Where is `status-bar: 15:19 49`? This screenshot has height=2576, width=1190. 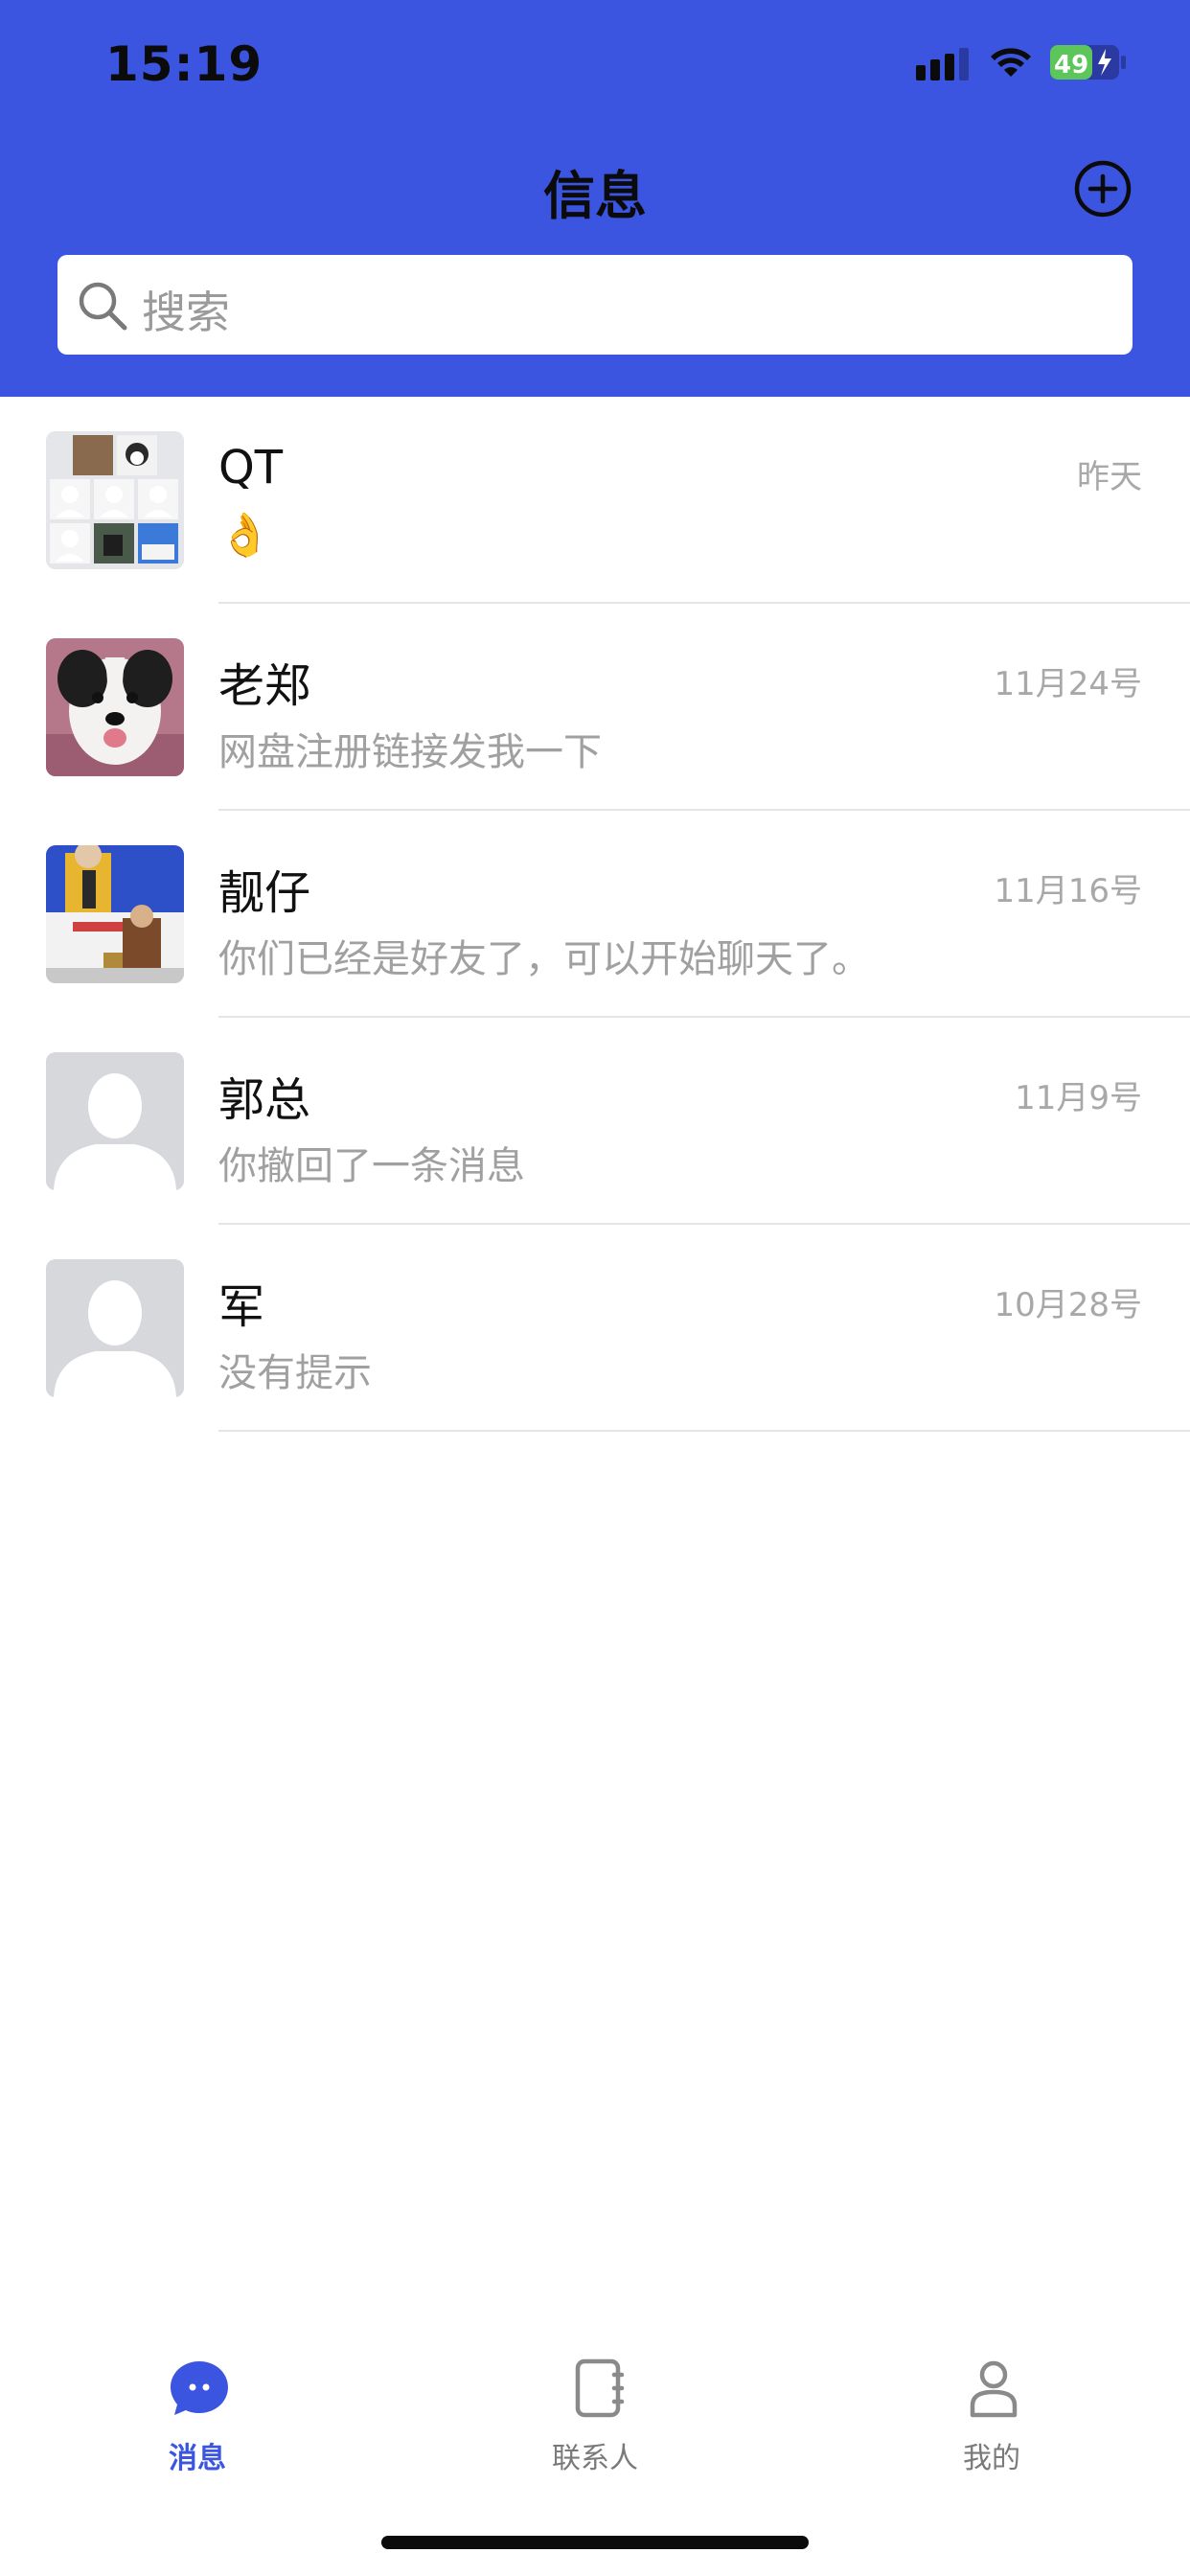
status-bar: 15:19 49 is located at coordinates (595, 64).